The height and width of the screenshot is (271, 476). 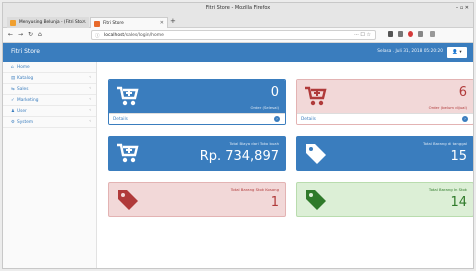 I want to click on menu-icon, so click(x=432, y=34).